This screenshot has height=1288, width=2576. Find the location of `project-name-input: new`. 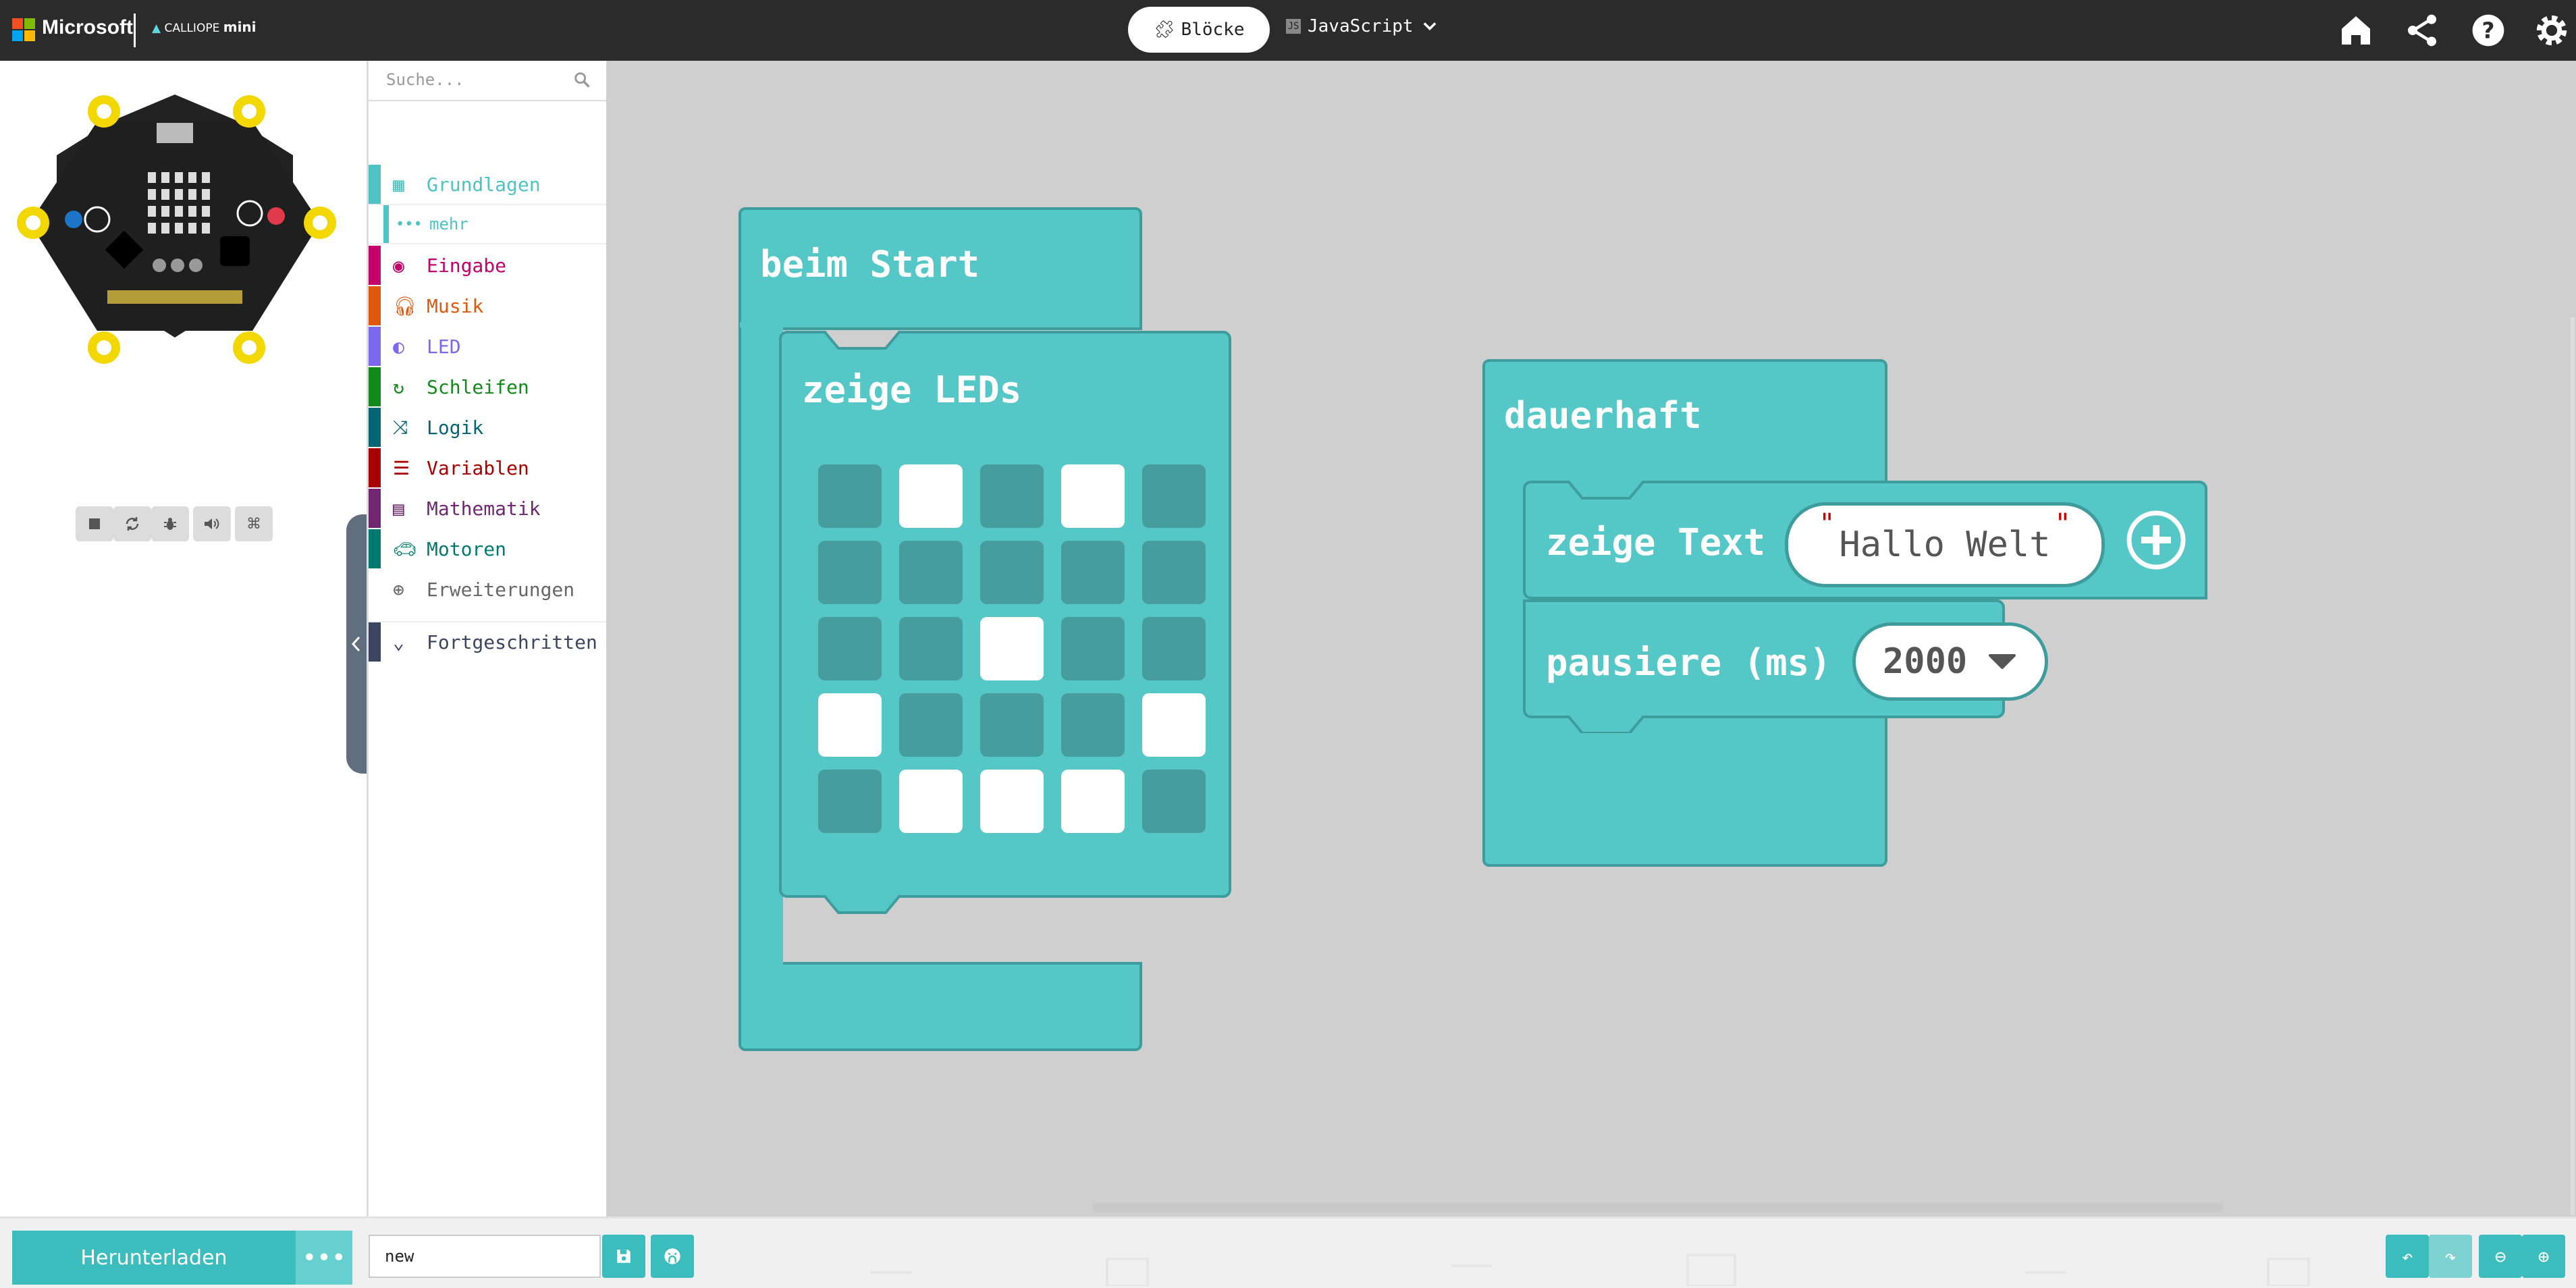

project-name-input: new is located at coordinates (485, 1256).